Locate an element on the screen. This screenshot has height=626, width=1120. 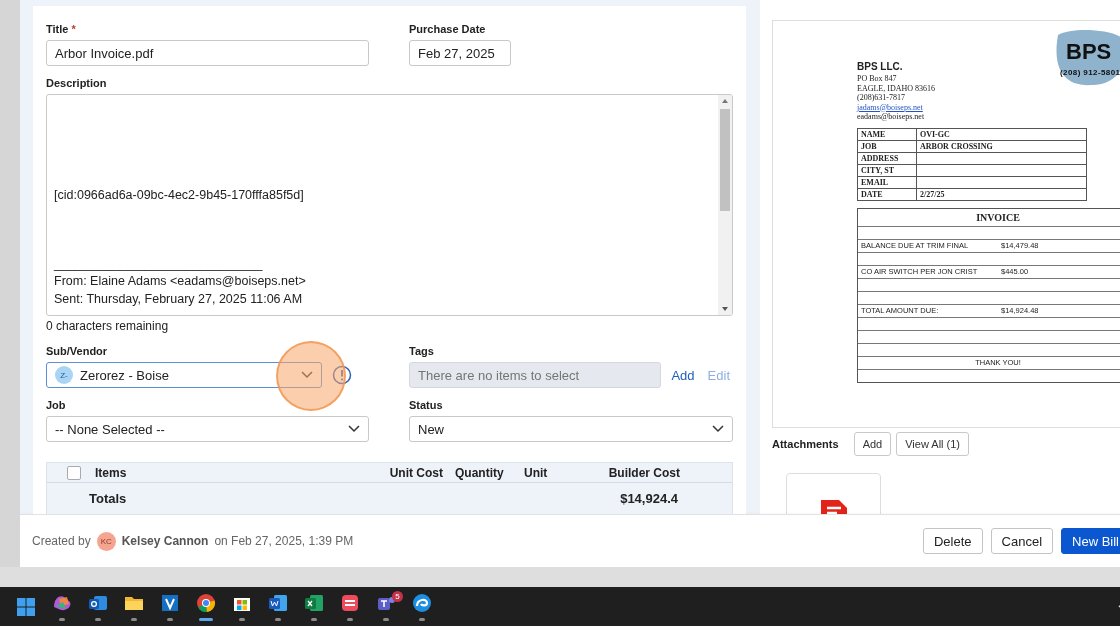
column-header: Unit Cost is located at coordinates (416, 472).